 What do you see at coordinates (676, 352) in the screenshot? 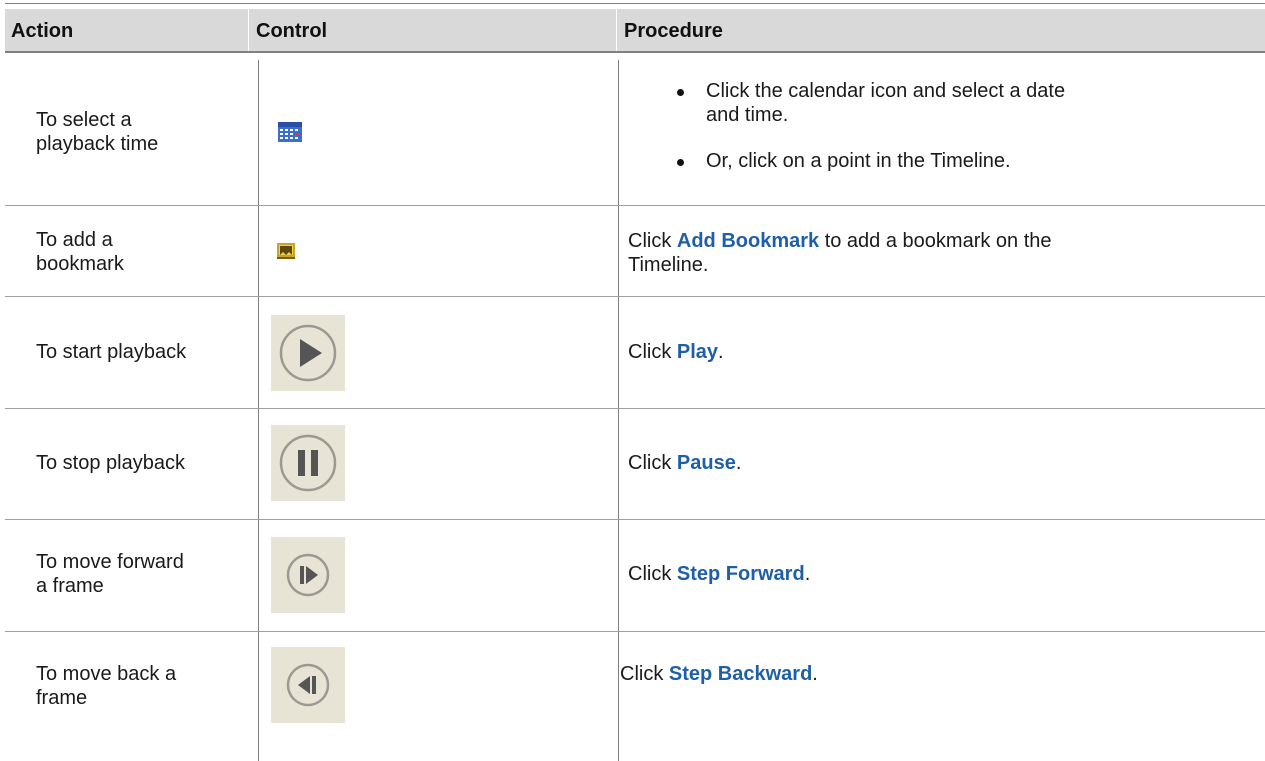
I see `procedure-play: Click Play.` at bounding box center [676, 352].